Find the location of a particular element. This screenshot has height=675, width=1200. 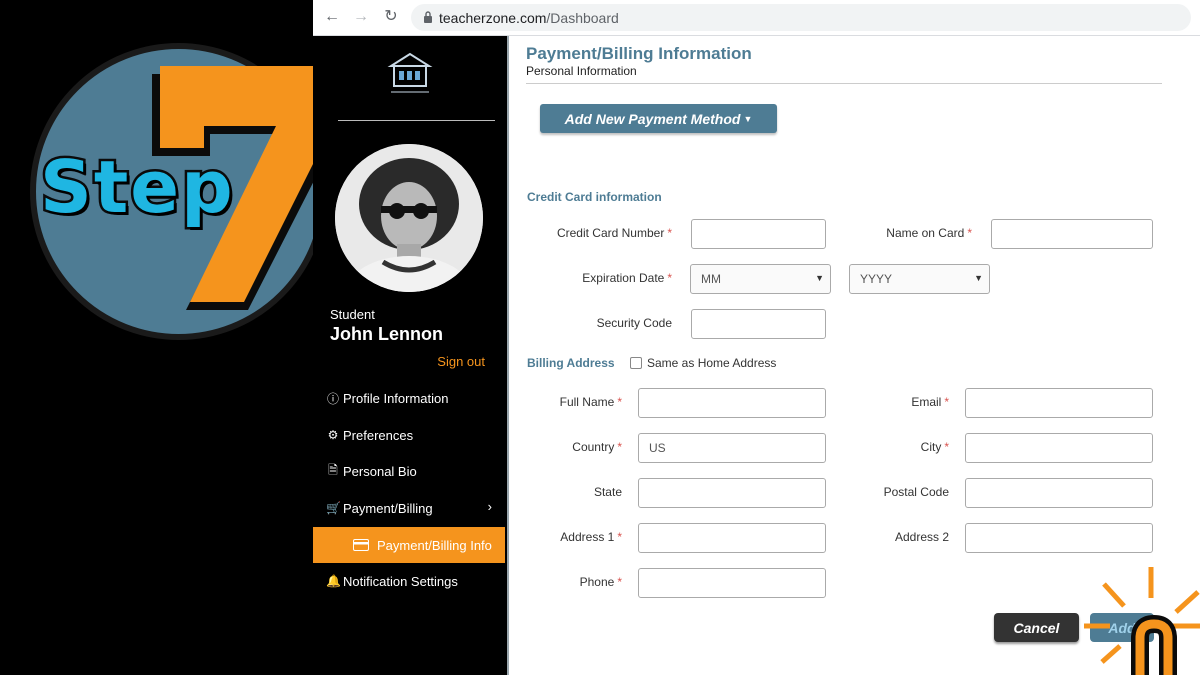

bell-icon: 🔔 is located at coordinates (333, 581).